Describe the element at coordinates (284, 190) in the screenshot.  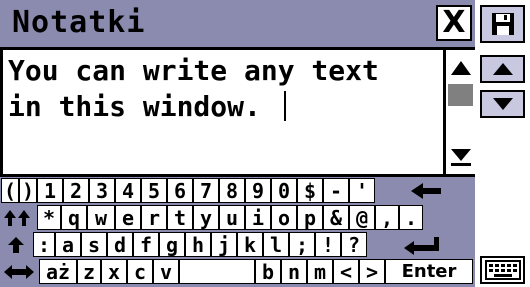
I see `key: 0` at that location.